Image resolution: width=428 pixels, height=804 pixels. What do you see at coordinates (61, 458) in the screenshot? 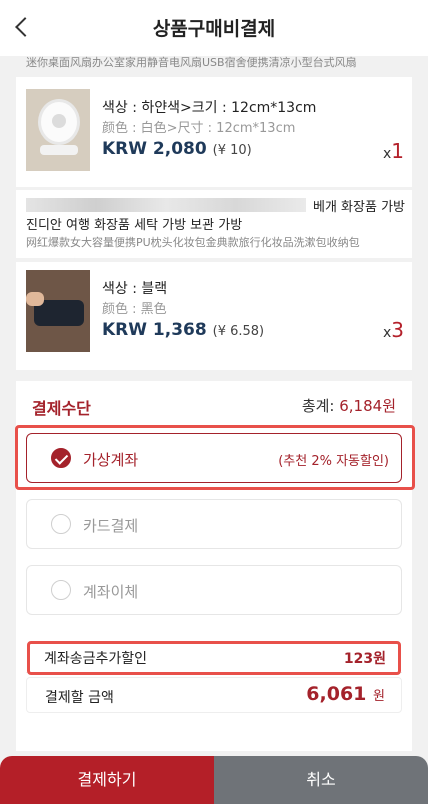
I see `radio-checked-icon` at bounding box center [61, 458].